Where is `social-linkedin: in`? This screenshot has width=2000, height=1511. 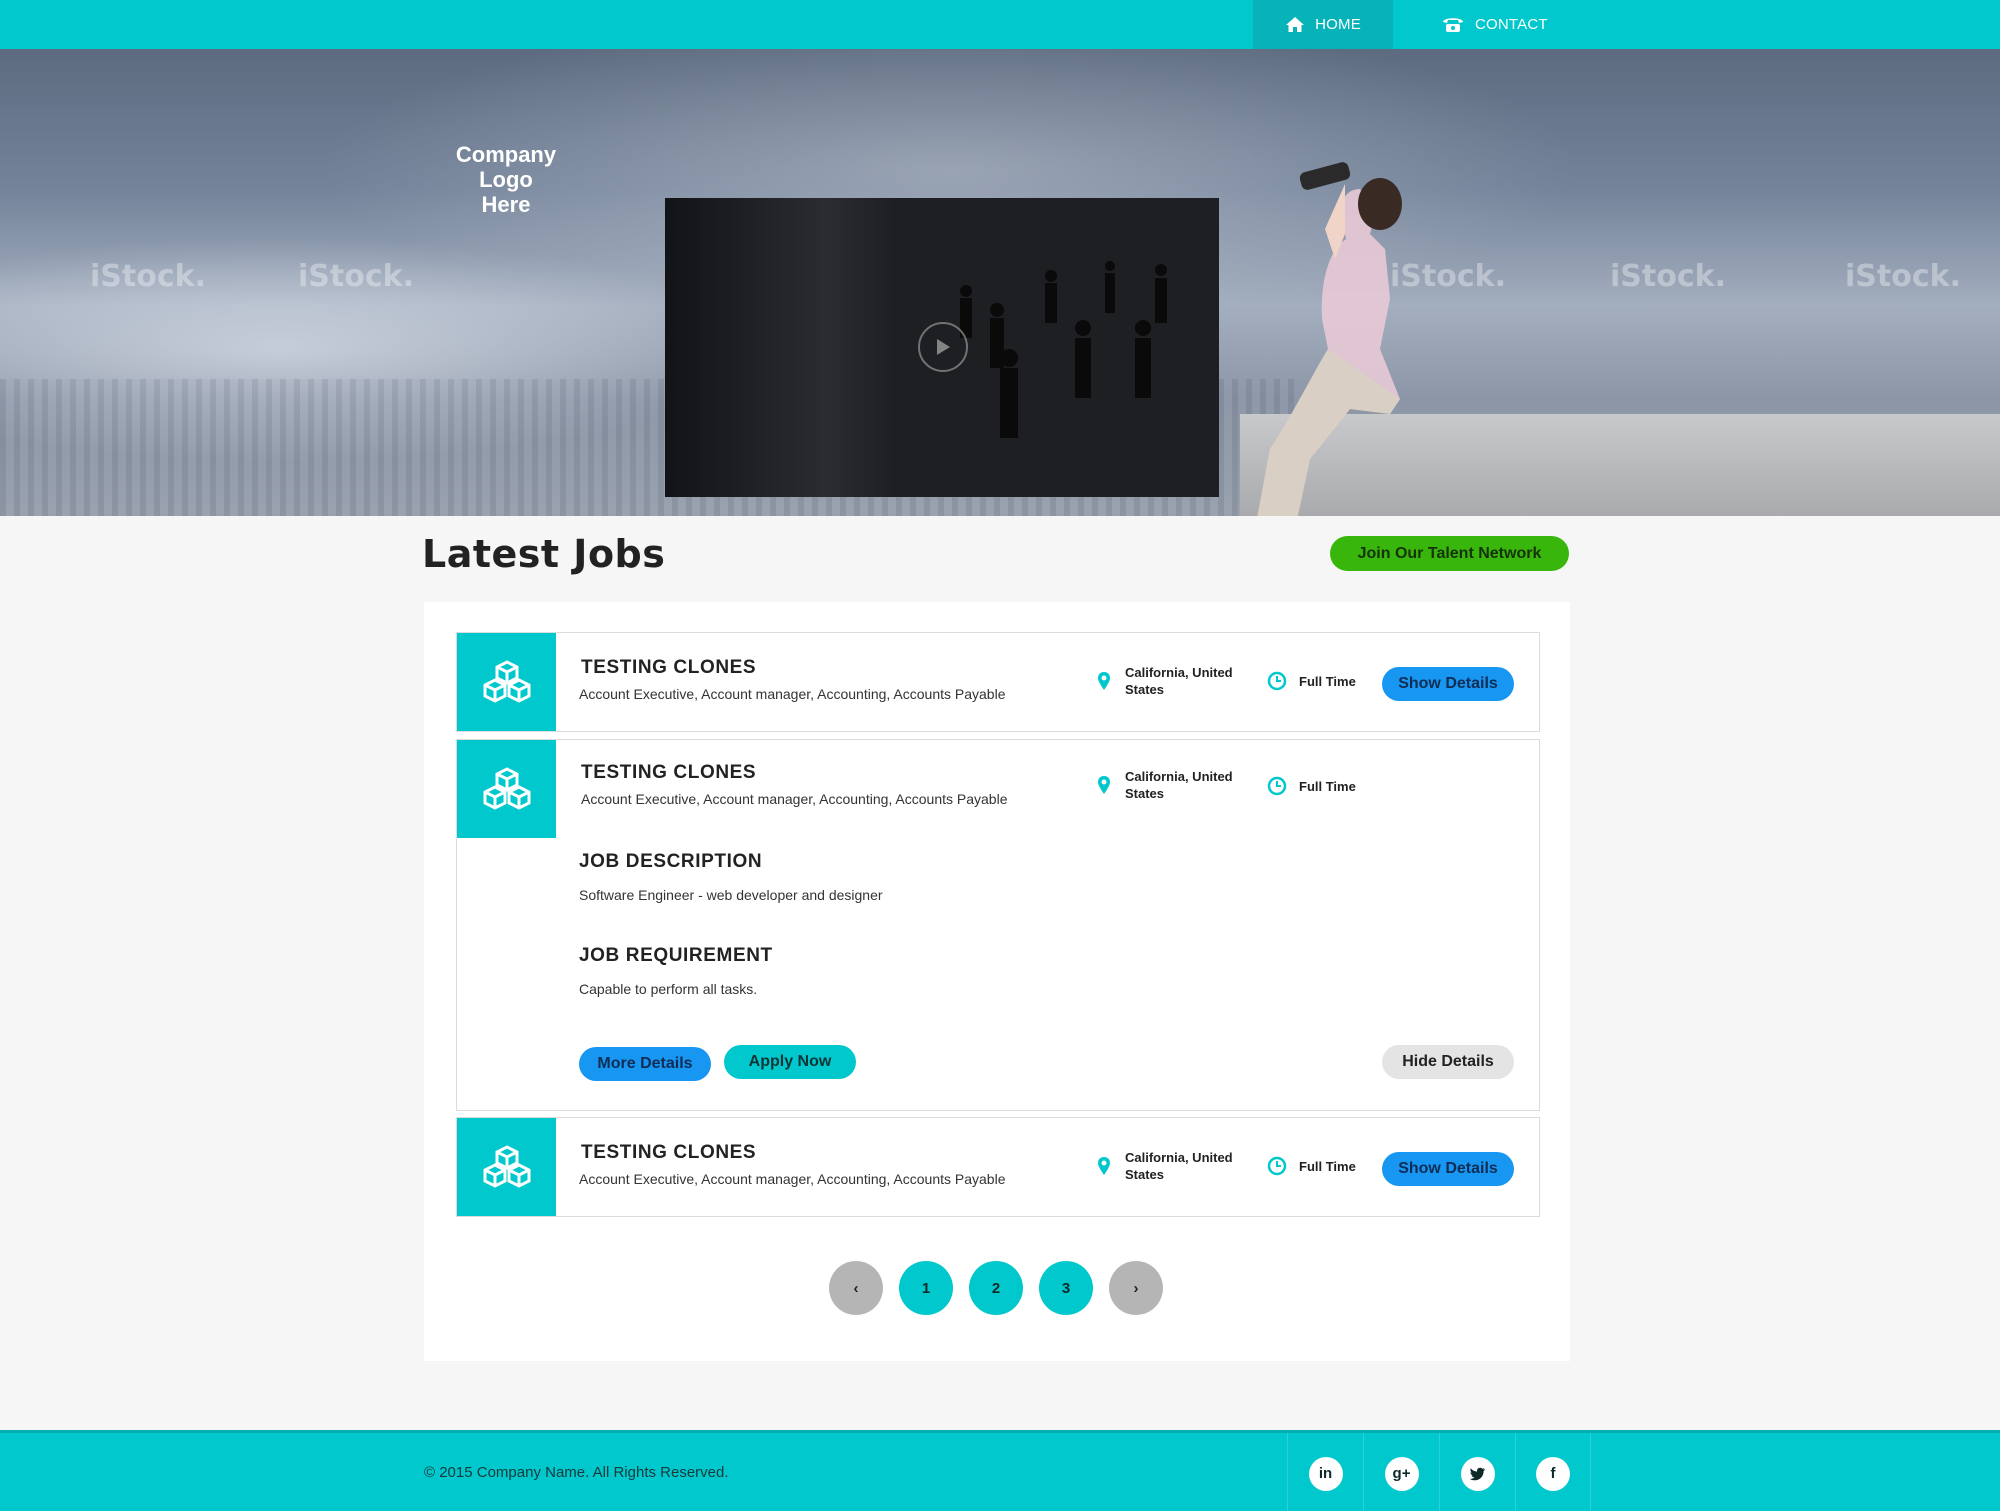
social-linkedin: in is located at coordinates (1325, 1472).